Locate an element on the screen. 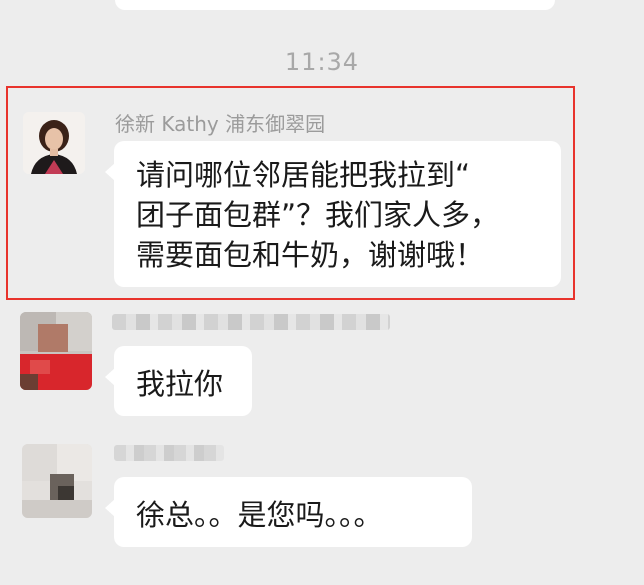 The image size is (644, 585). sender-avatar is located at coordinates (54, 143).